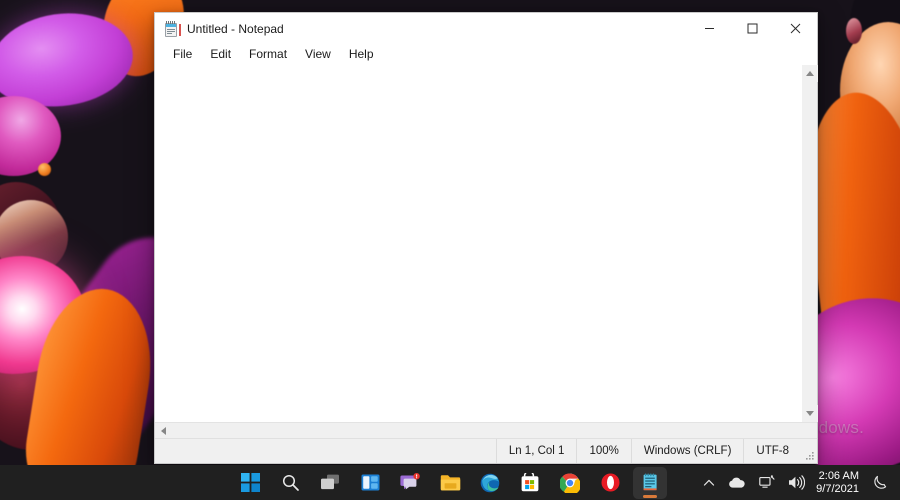 Image resolution: width=900 pixels, height=500 pixels. What do you see at coordinates (837, 488) in the screenshot?
I see `tray-date: 9/7/2021` at bounding box center [837, 488].